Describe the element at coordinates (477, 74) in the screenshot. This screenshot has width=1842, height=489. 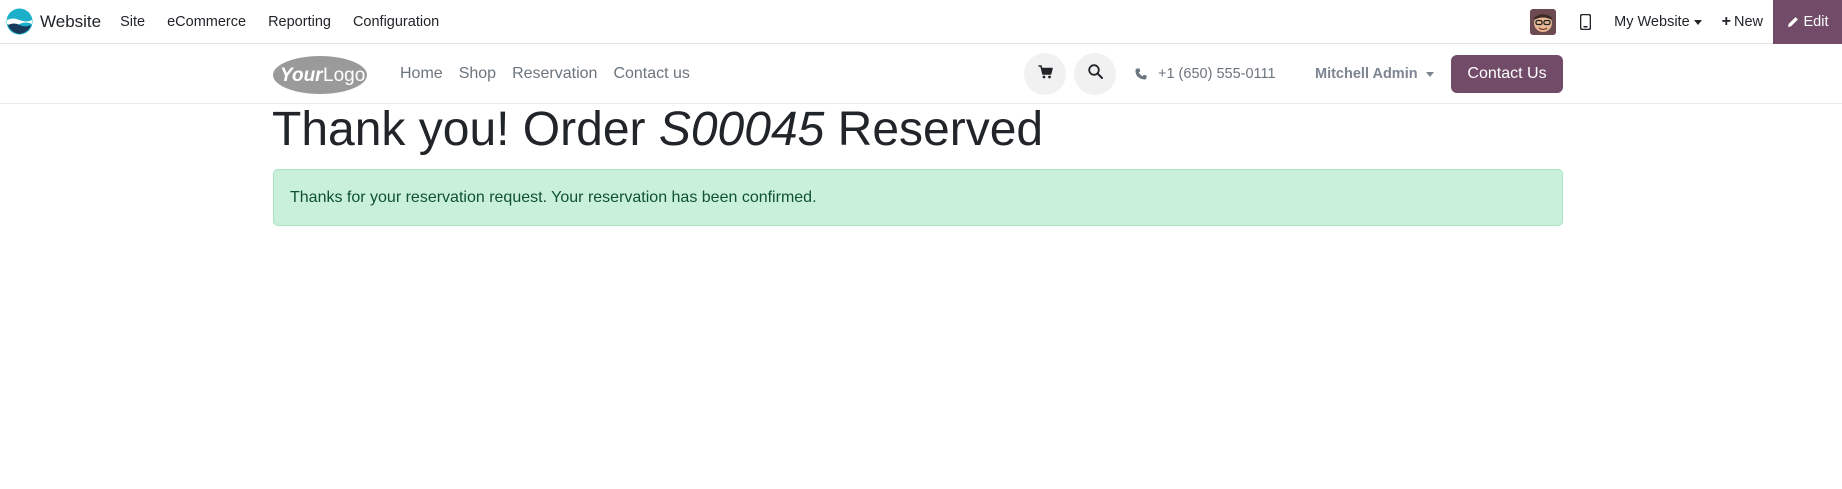
I see `nav-shop: Shop` at that location.